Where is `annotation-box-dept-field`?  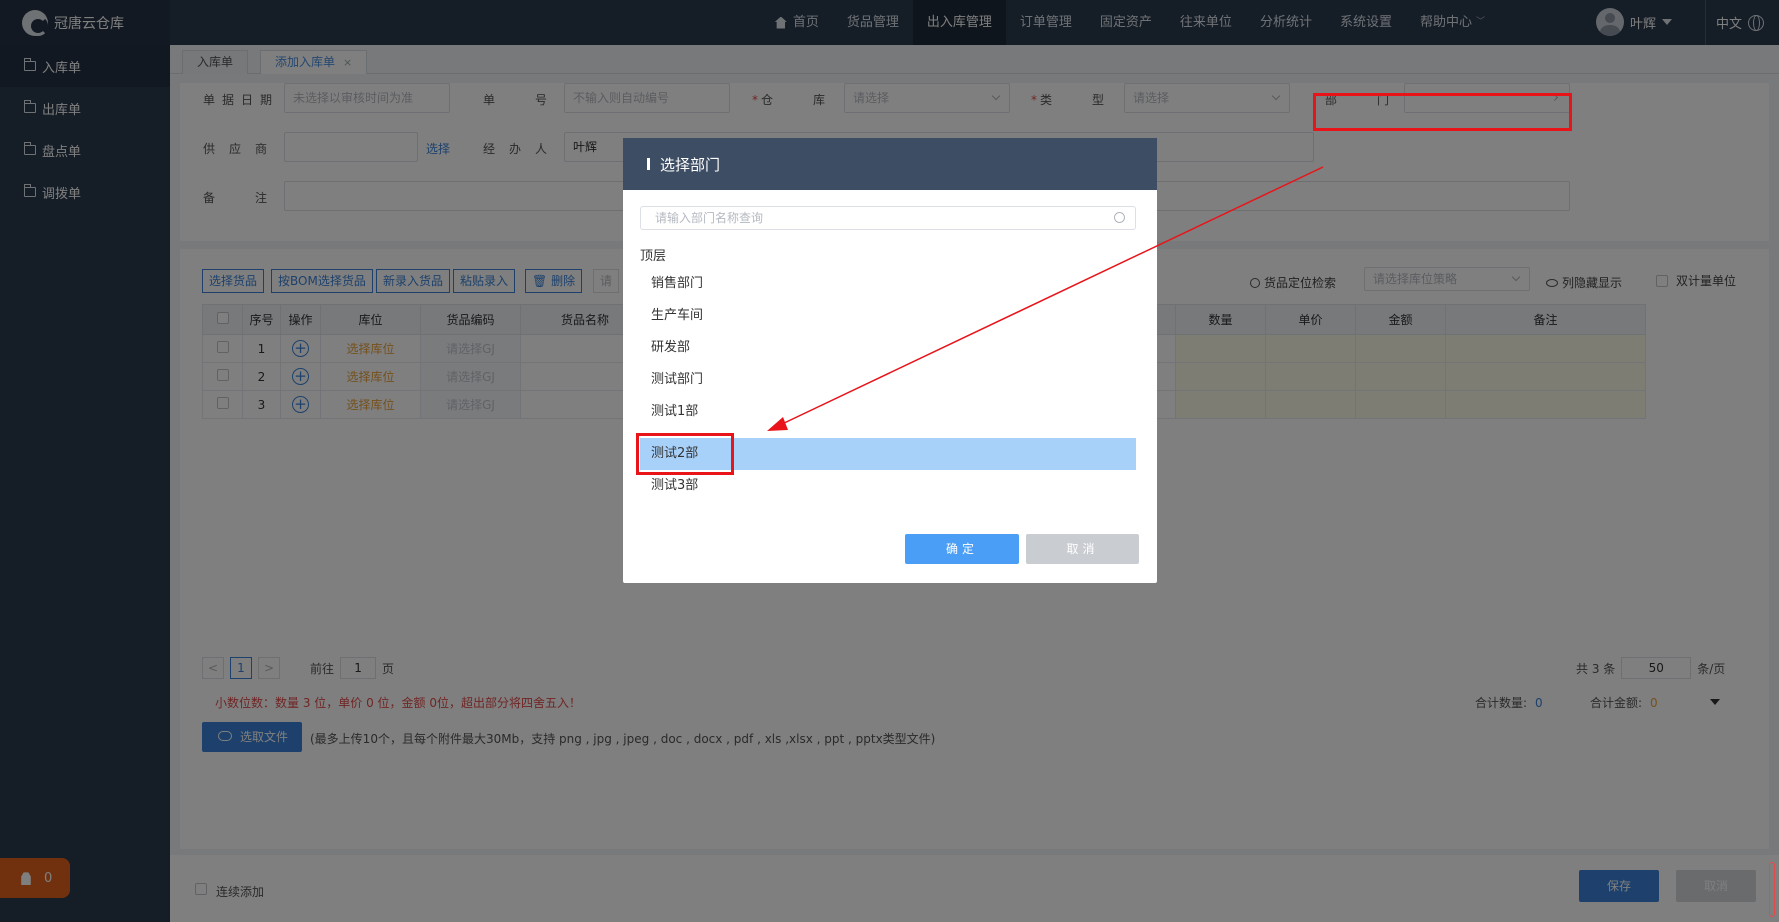
annotation-box-dept-field is located at coordinates (1442, 112).